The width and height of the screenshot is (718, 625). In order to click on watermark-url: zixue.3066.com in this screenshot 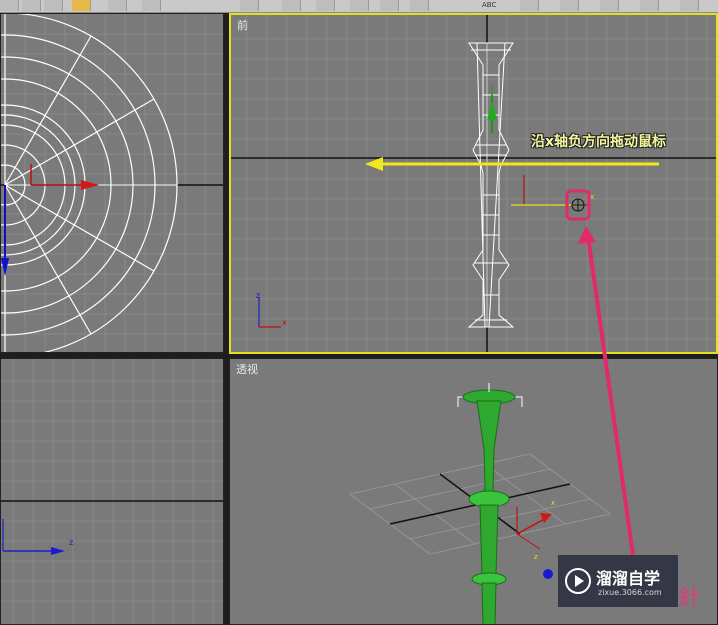, I will do `click(630, 592)`.